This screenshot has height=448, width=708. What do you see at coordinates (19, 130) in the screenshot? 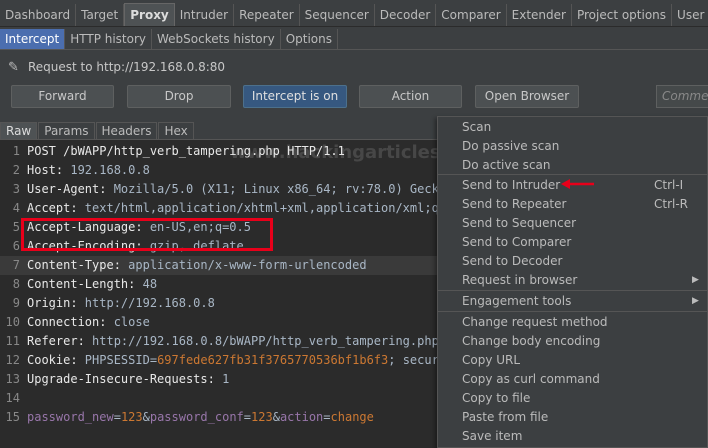
I see `editor-tab-raw: Raw` at bounding box center [19, 130].